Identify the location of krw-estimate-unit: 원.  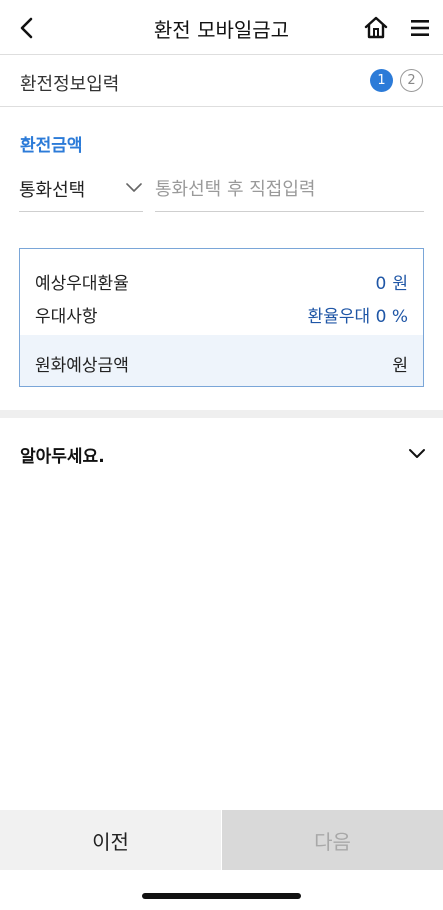
(400, 366).